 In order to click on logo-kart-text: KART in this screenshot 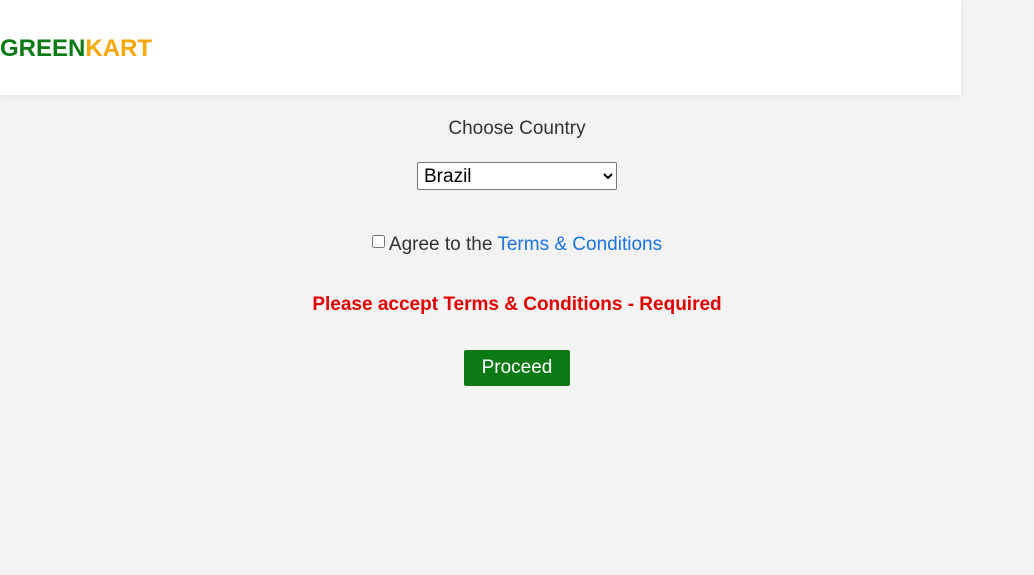, I will do `click(119, 48)`.